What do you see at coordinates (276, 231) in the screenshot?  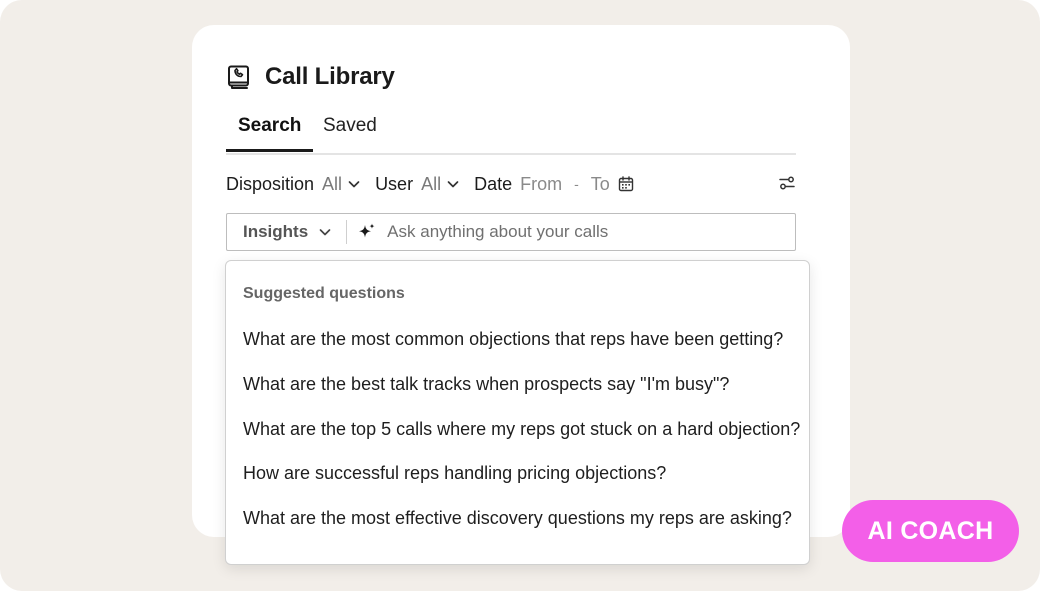 I see `insights-label: Insights` at bounding box center [276, 231].